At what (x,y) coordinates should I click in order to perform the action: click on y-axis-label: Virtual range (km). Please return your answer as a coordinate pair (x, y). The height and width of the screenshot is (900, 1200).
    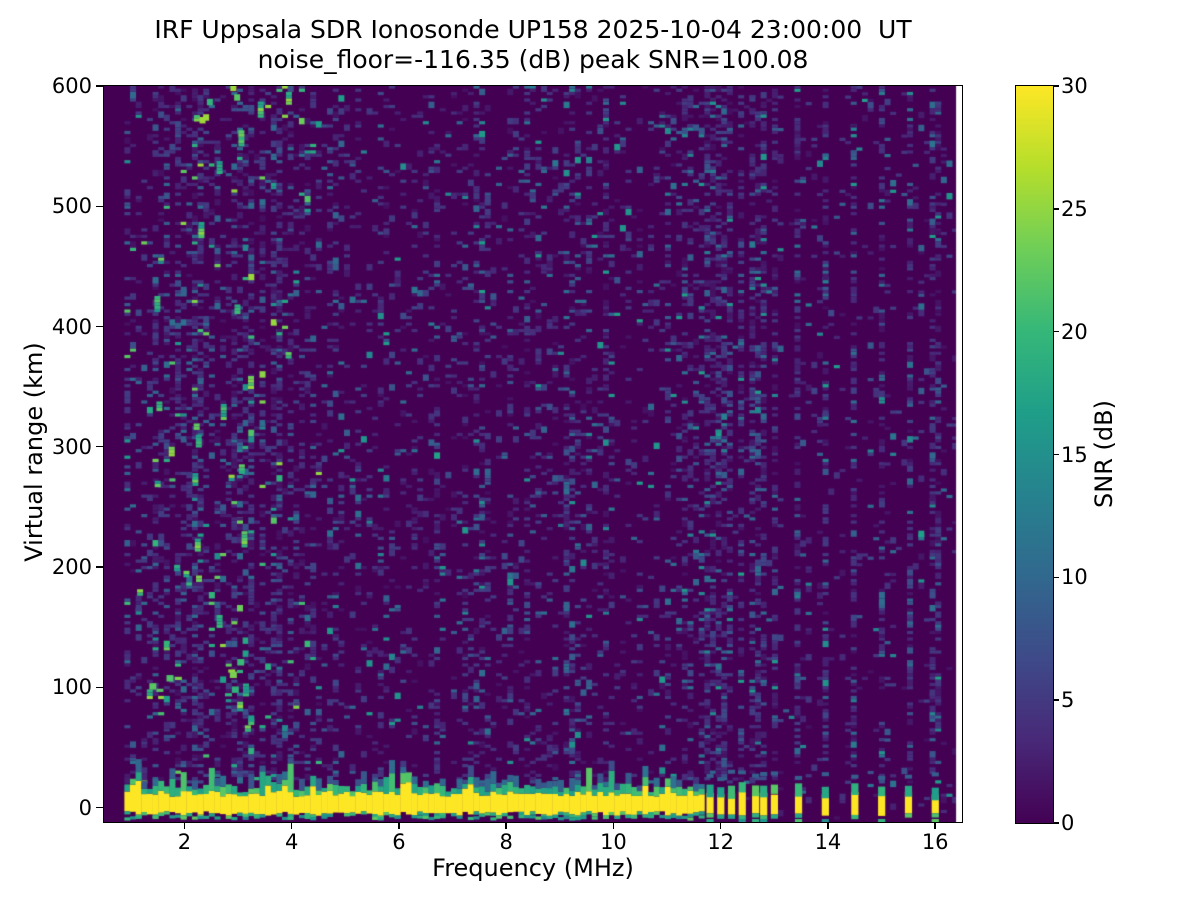
    Looking at the image, I should click on (34, 452).